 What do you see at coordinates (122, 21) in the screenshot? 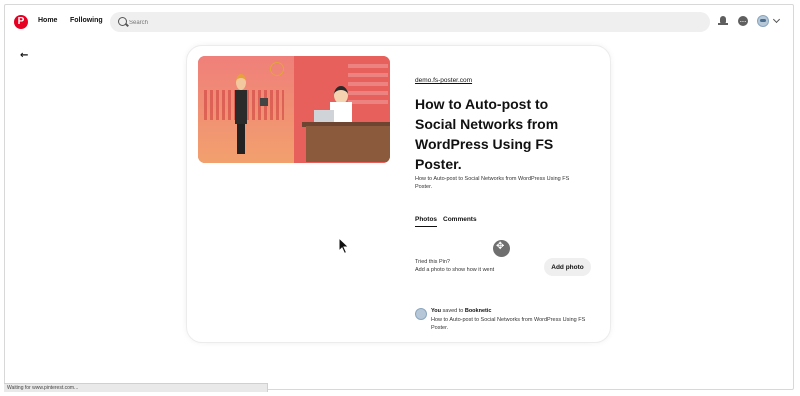
I see `search-icon` at bounding box center [122, 21].